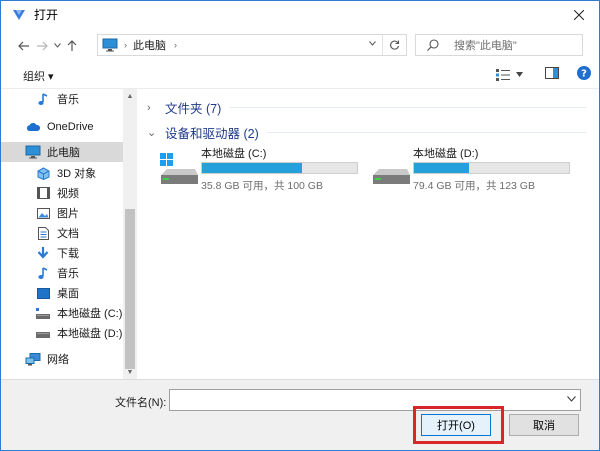  I want to click on drive-free-space: 35.8 GB 可用，共 100 GB, so click(262, 186).